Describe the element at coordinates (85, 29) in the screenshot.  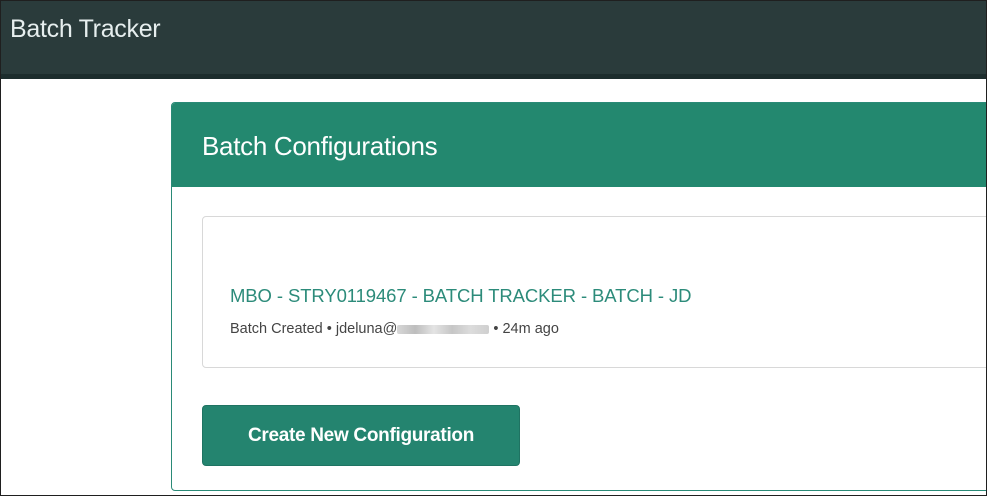
I see `app-title: Batch Tracker` at that location.